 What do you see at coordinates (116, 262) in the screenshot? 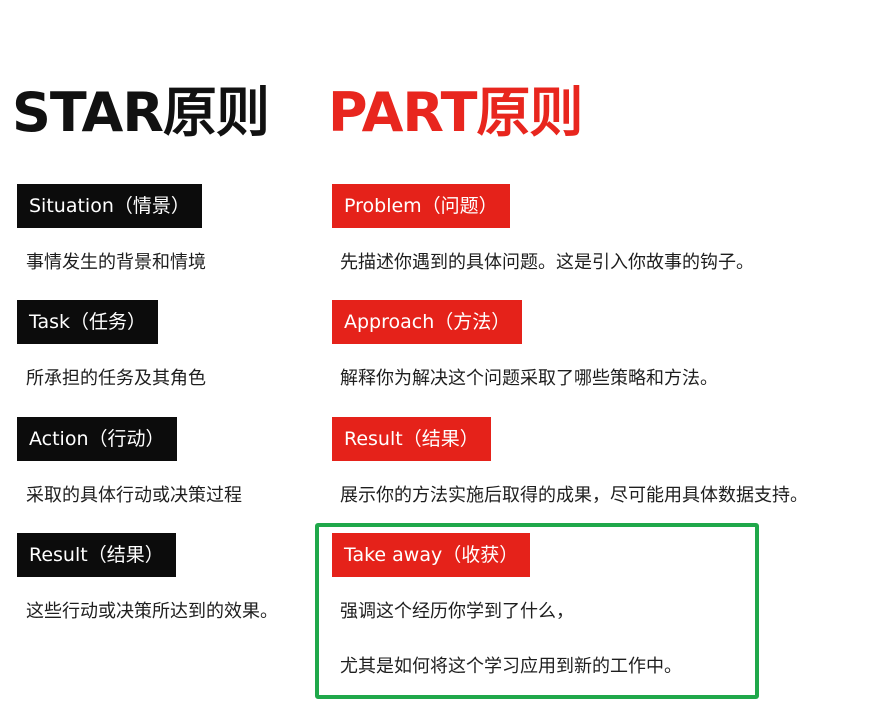
I see `star-situation-desc: 事情发生的背景和情境` at bounding box center [116, 262].